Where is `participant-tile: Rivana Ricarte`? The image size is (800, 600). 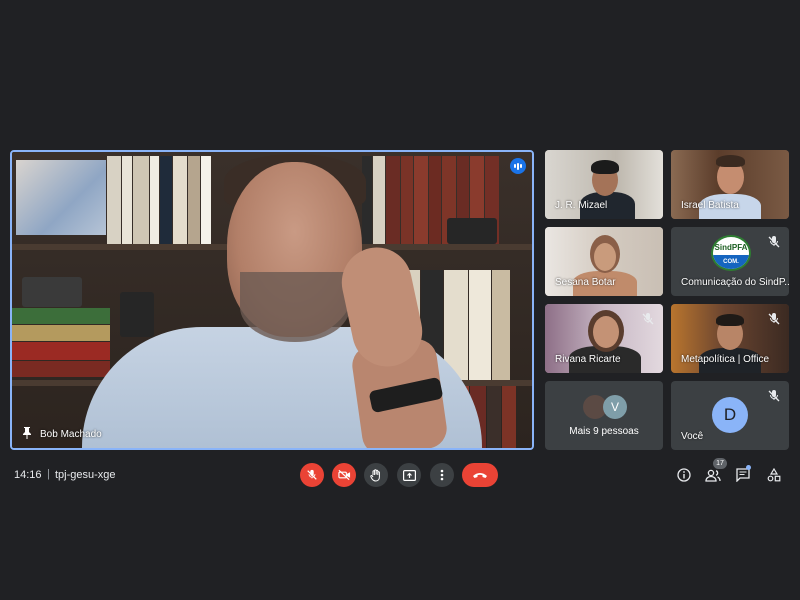 participant-tile: Rivana Ricarte is located at coordinates (604, 338).